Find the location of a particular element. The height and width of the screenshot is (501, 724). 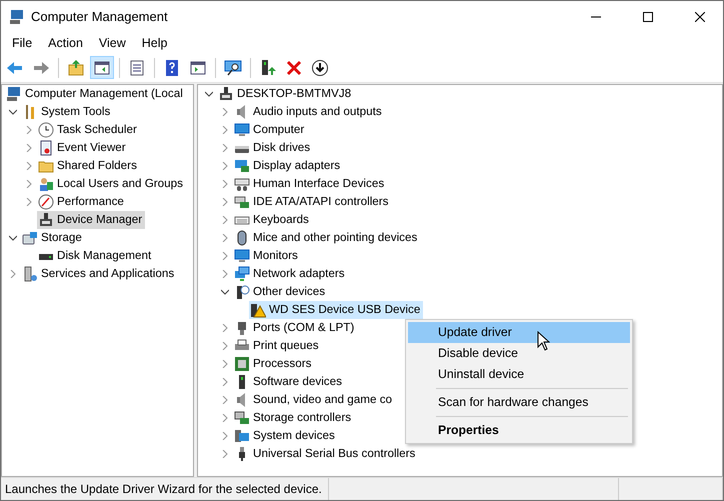

toolbar-button is located at coordinates (102, 67).